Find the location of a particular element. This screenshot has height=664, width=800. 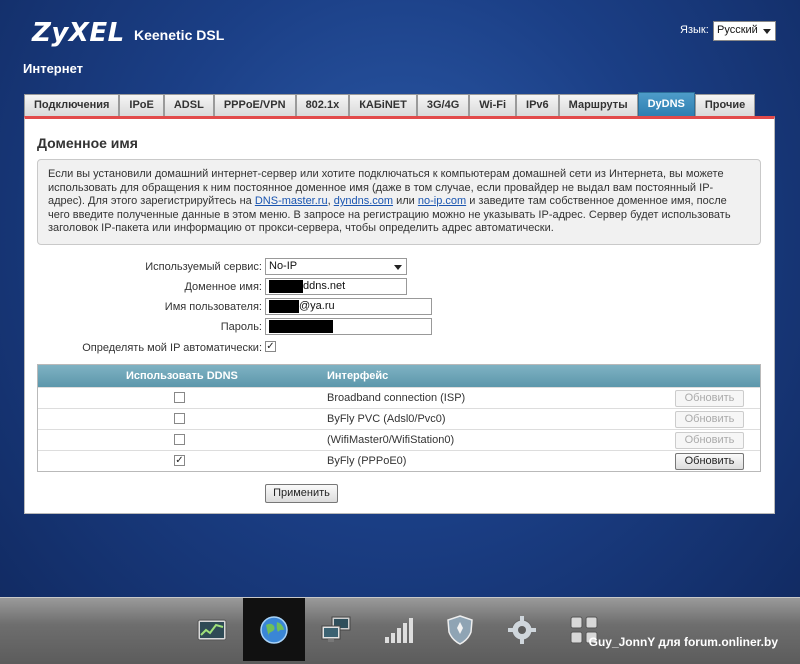

taskbar-security is located at coordinates (460, 629).